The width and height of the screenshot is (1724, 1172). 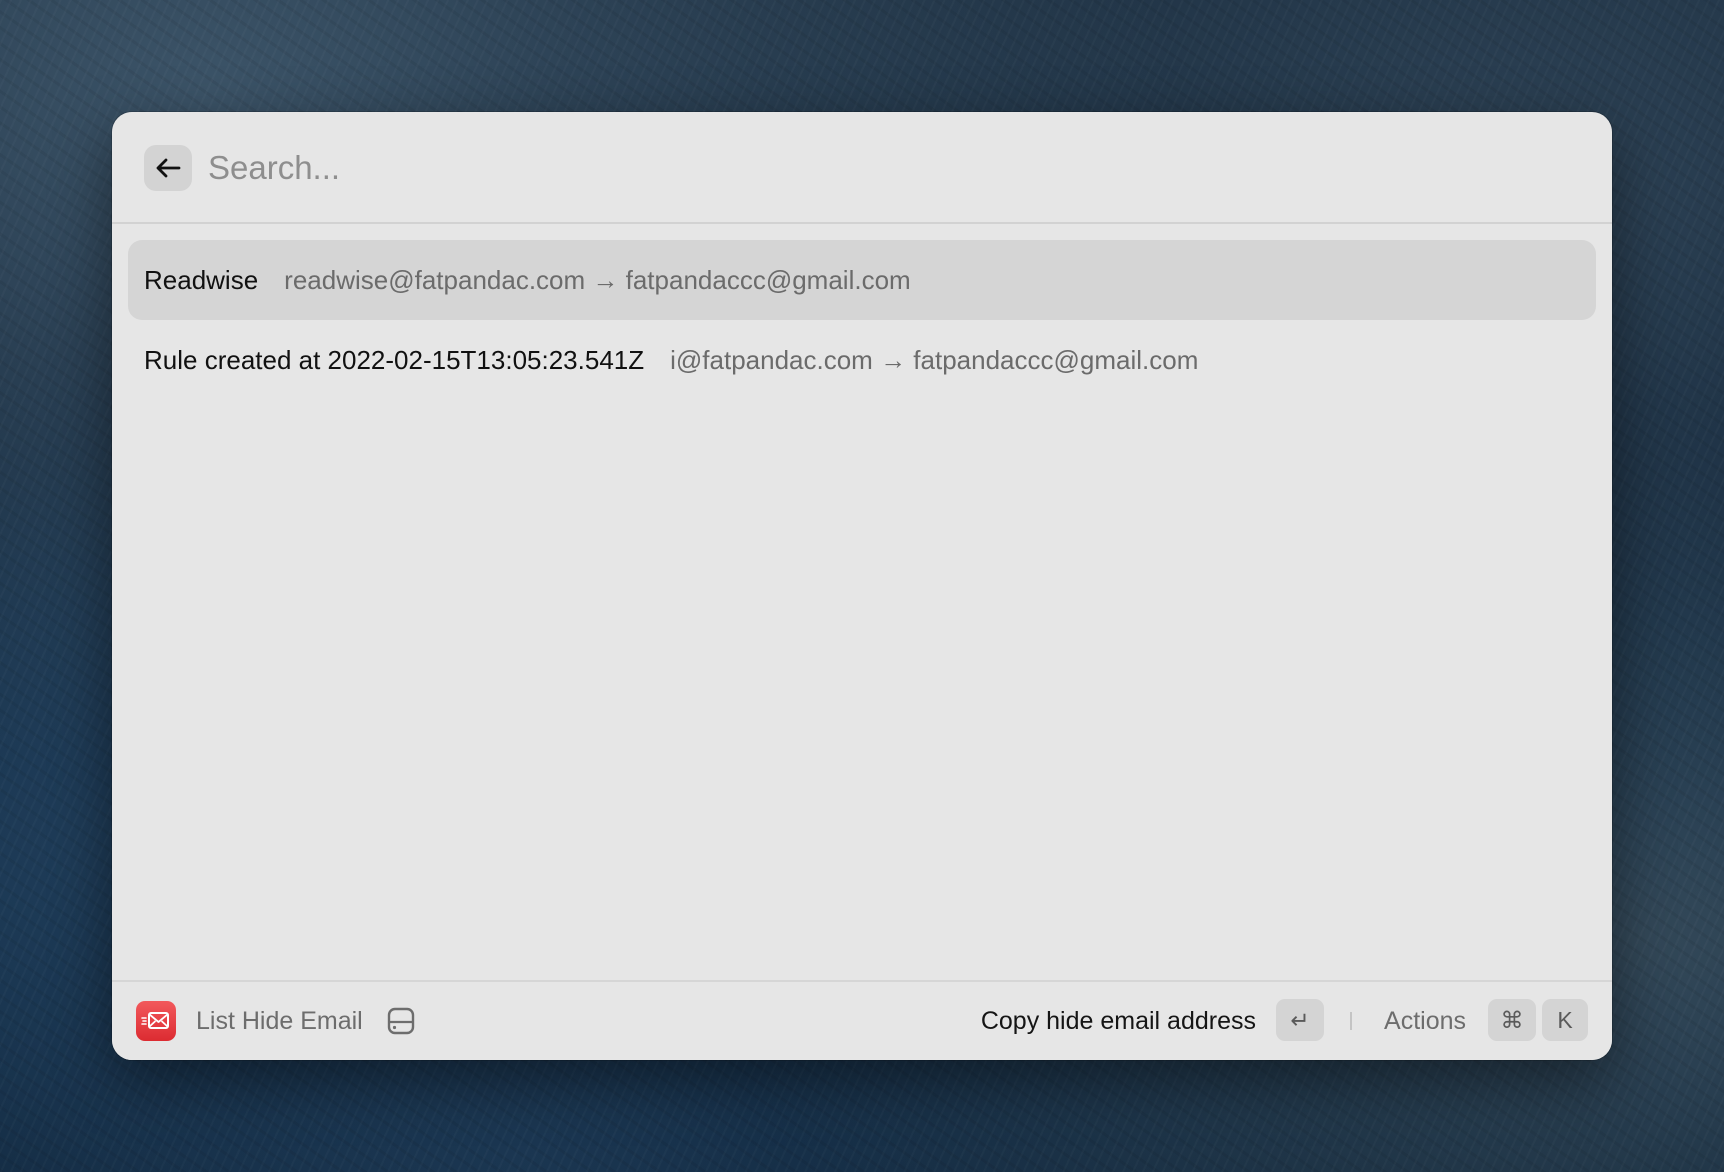 I want to click on search-input, so click(x=888, y=168).